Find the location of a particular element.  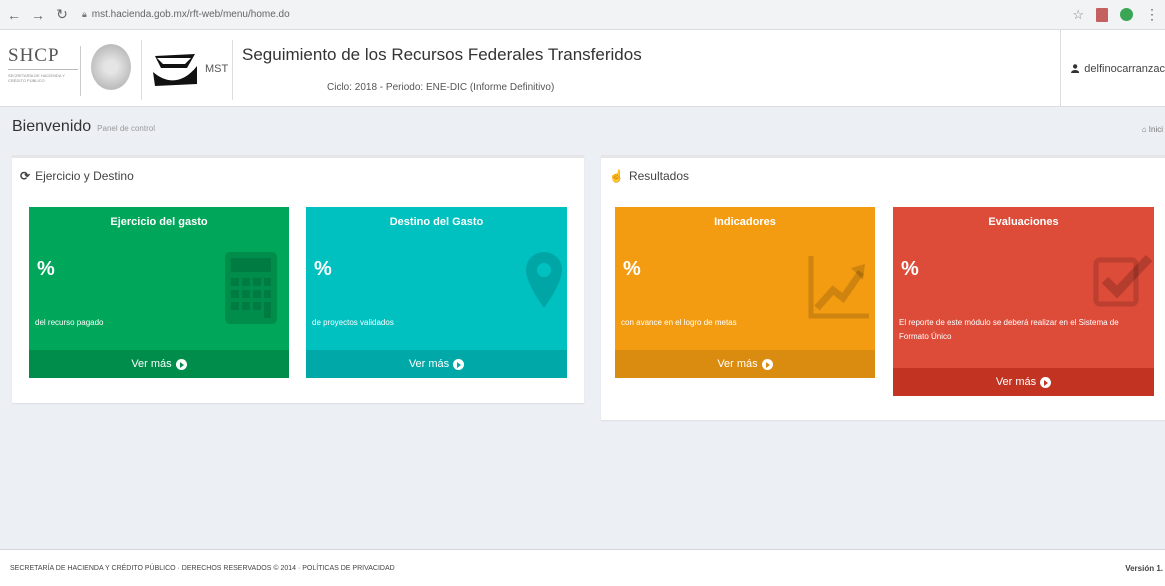

content-header: Bienvenido Panel de control is located at coordinates (83, 127).